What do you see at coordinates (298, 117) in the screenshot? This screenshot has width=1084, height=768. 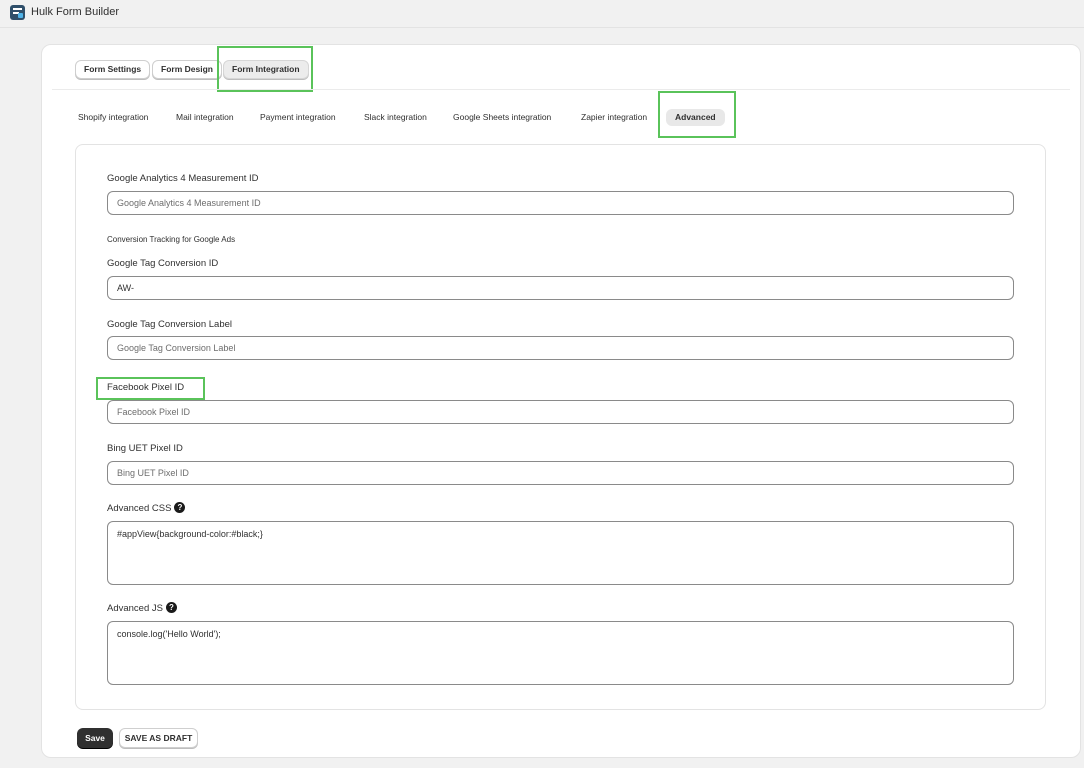 I see `subtab-payment-integration: Payment integration` at bounding box center [298, 117].